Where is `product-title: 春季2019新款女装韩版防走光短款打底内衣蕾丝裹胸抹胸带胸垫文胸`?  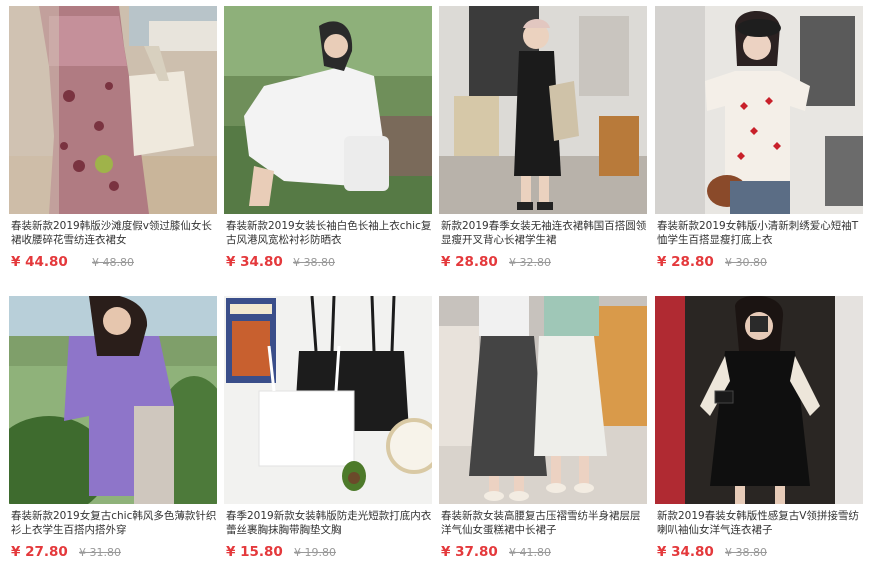 product-title: 春季2019新款女装韩版防走光短款打底内衣蕾丝裹胸抹胸带胸垫文胸 is located at coordinates (329, 523).